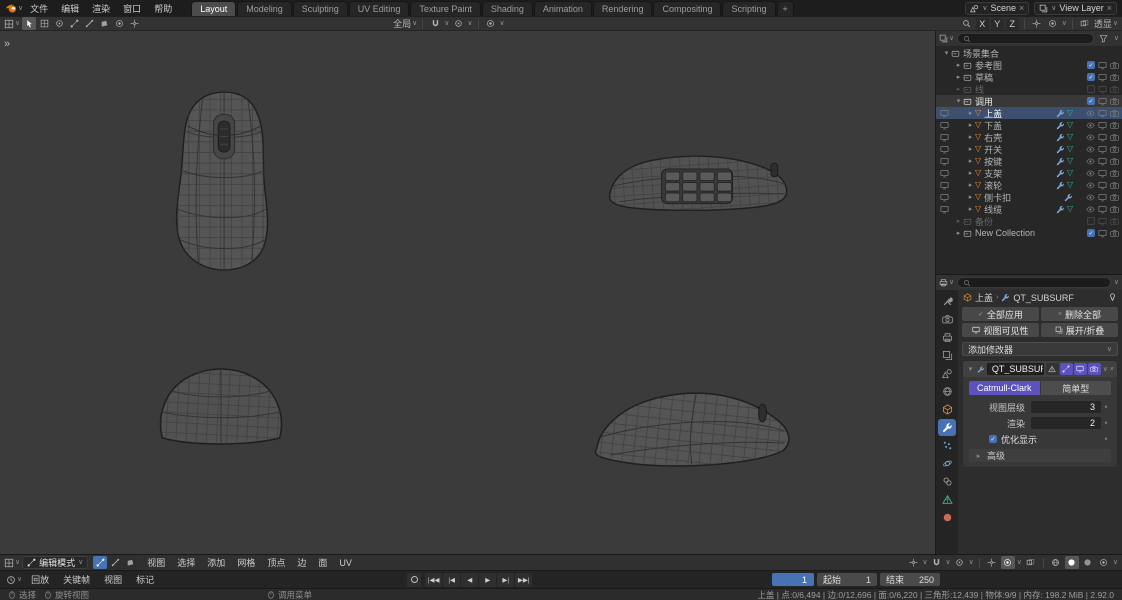  What do you see at coordinates (322, 562) in the screenshot?
I see `menu-face: 面` at bounding box center [322, 562].